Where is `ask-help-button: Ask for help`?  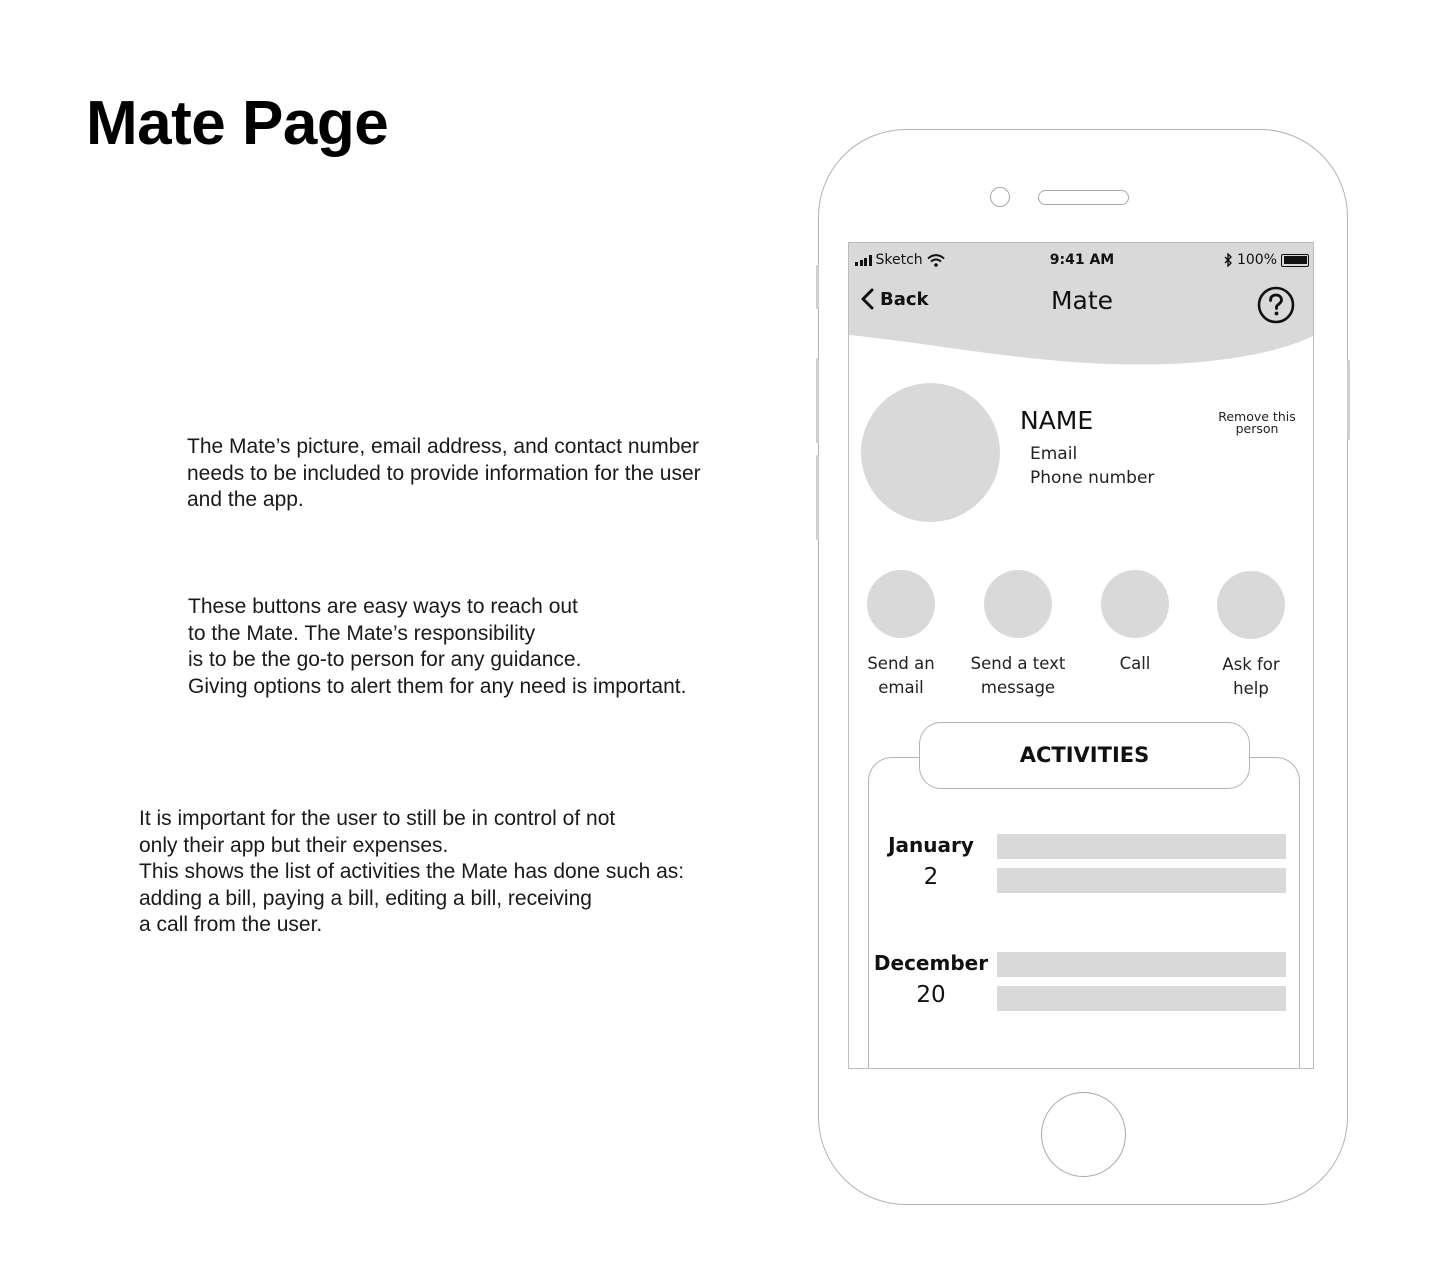 ask-help-button: Ask for help is located at coordinates (1251, 636).